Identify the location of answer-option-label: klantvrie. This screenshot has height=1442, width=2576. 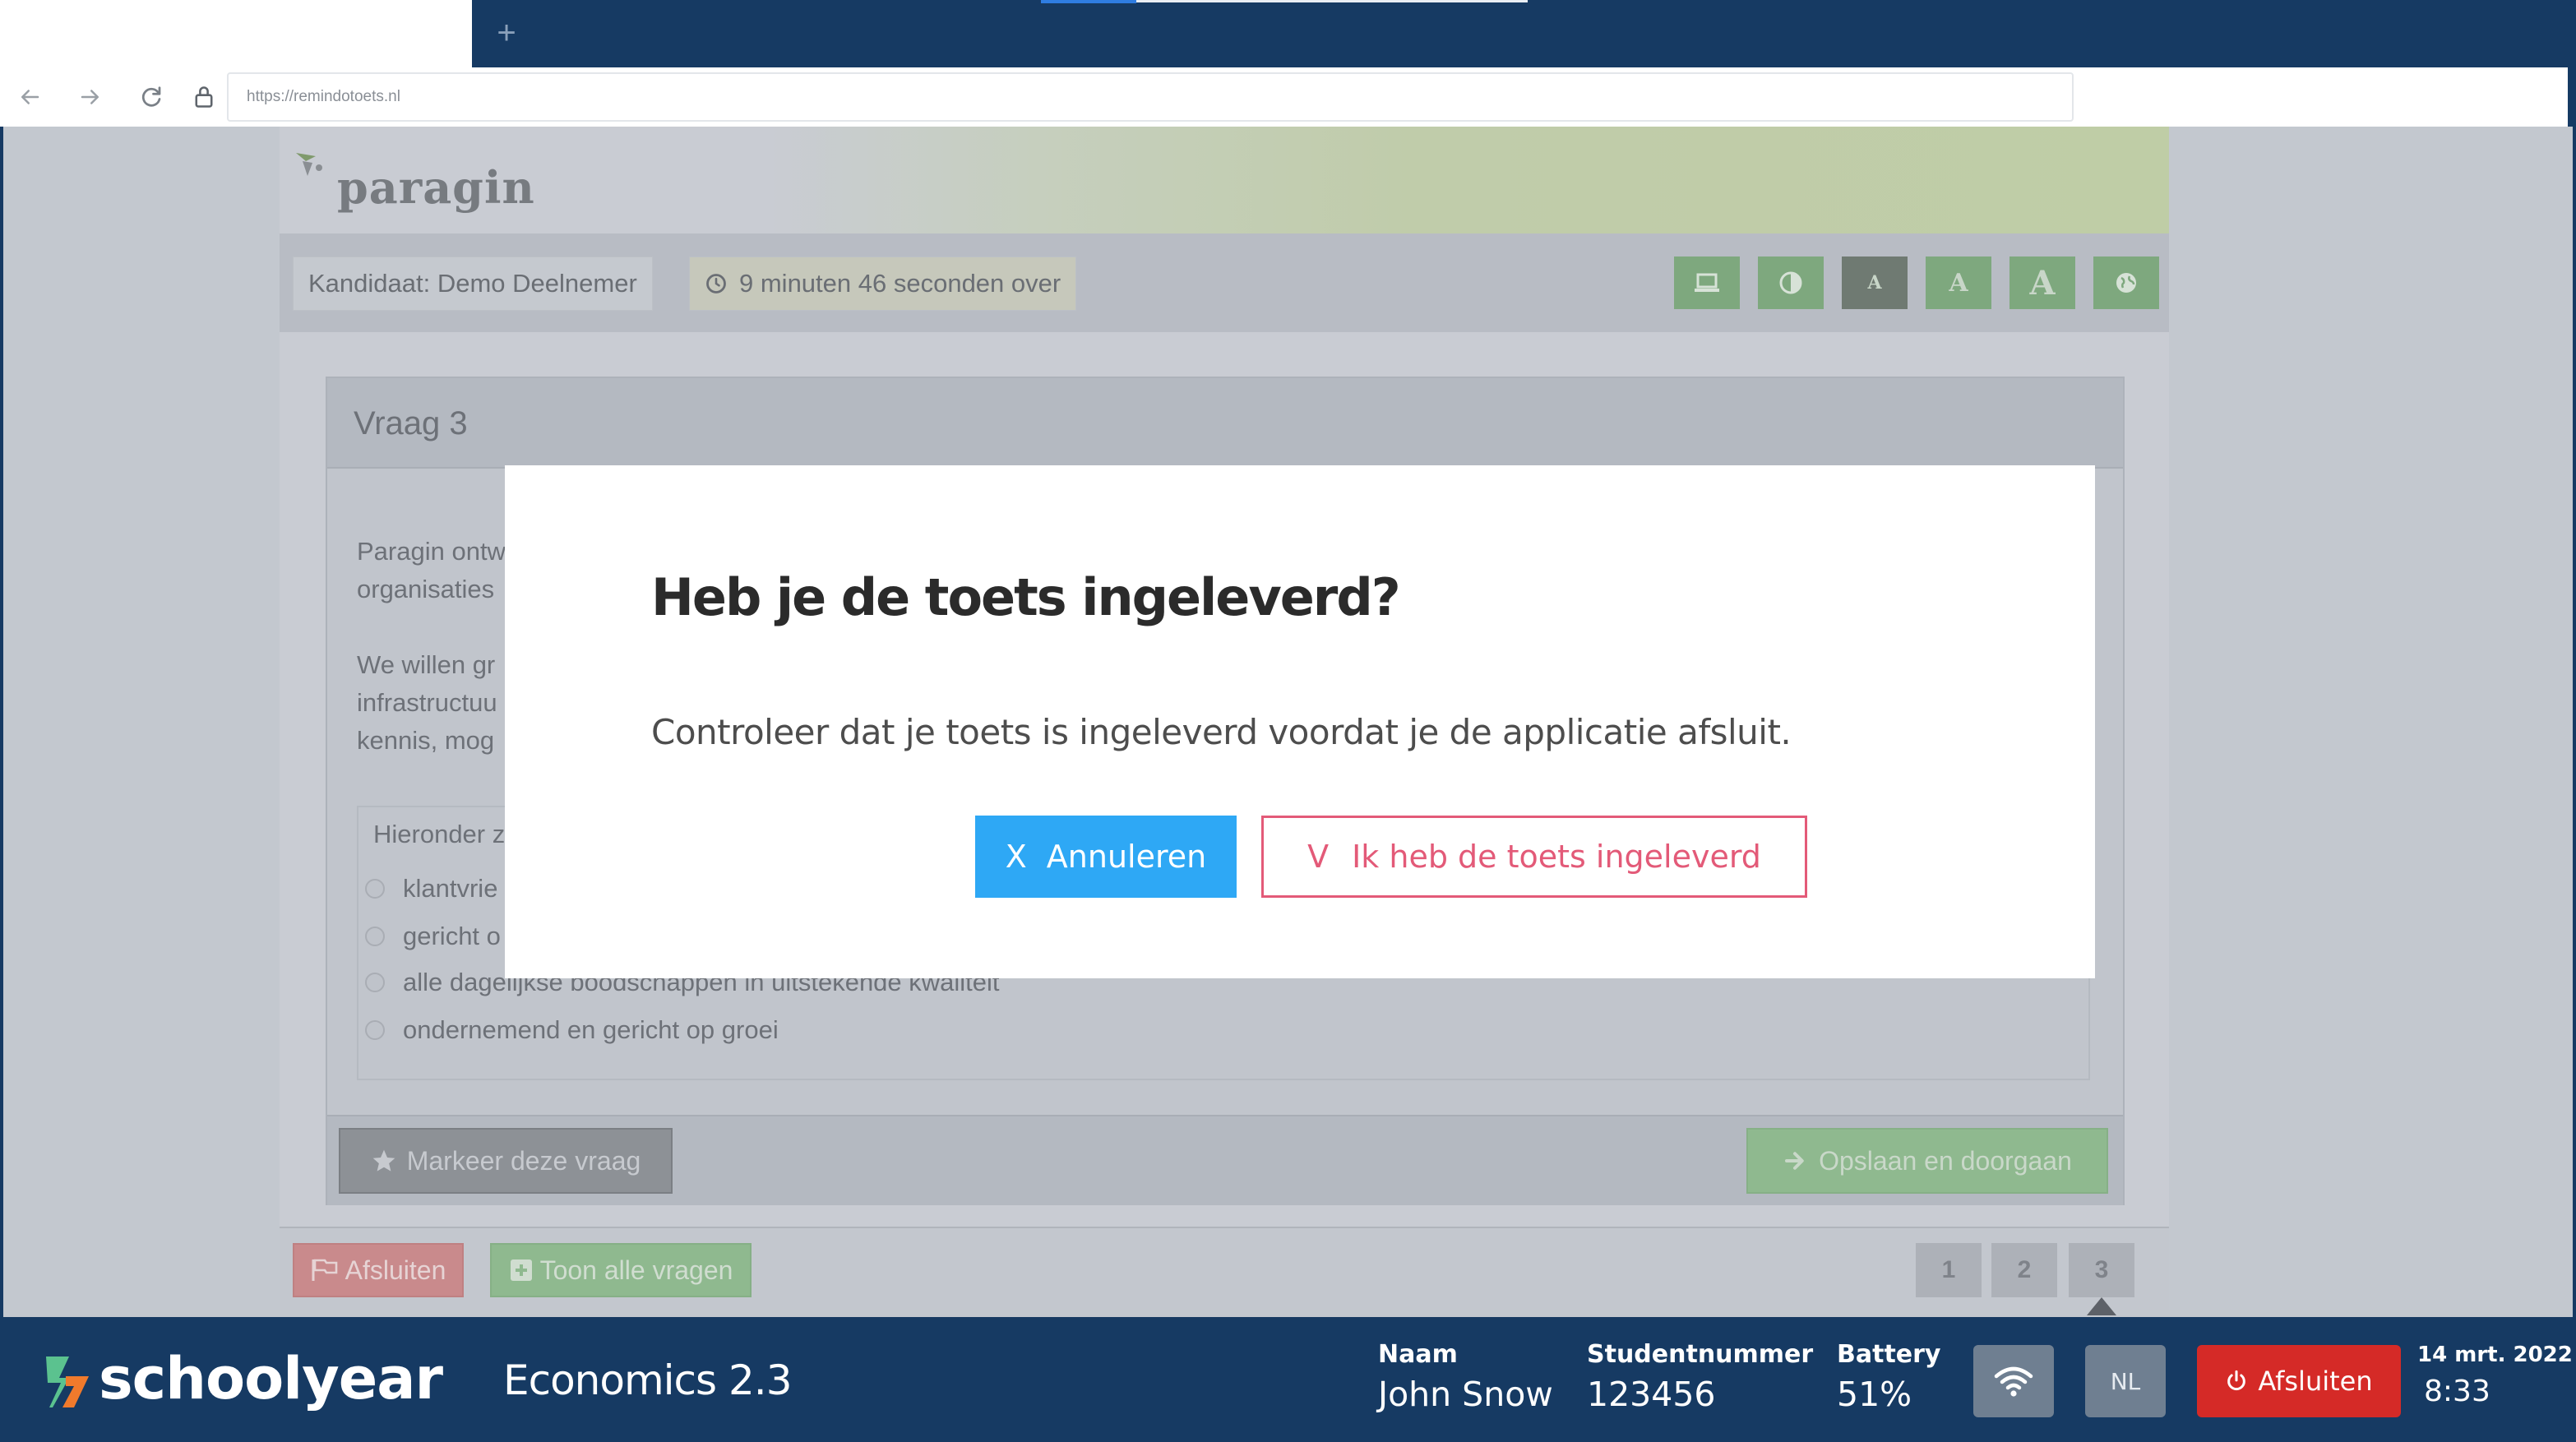
(450, 888).